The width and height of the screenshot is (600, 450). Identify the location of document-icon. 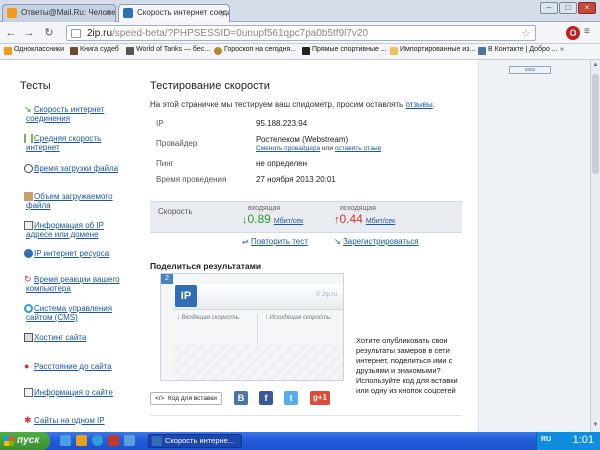
(28, 225).